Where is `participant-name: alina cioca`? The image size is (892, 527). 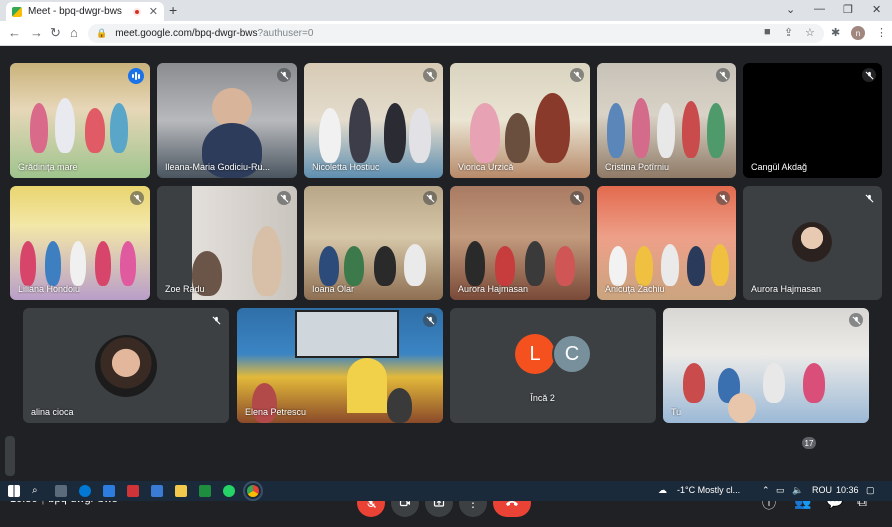
participant-name: alina cioca is located at coordinates (52, 412).